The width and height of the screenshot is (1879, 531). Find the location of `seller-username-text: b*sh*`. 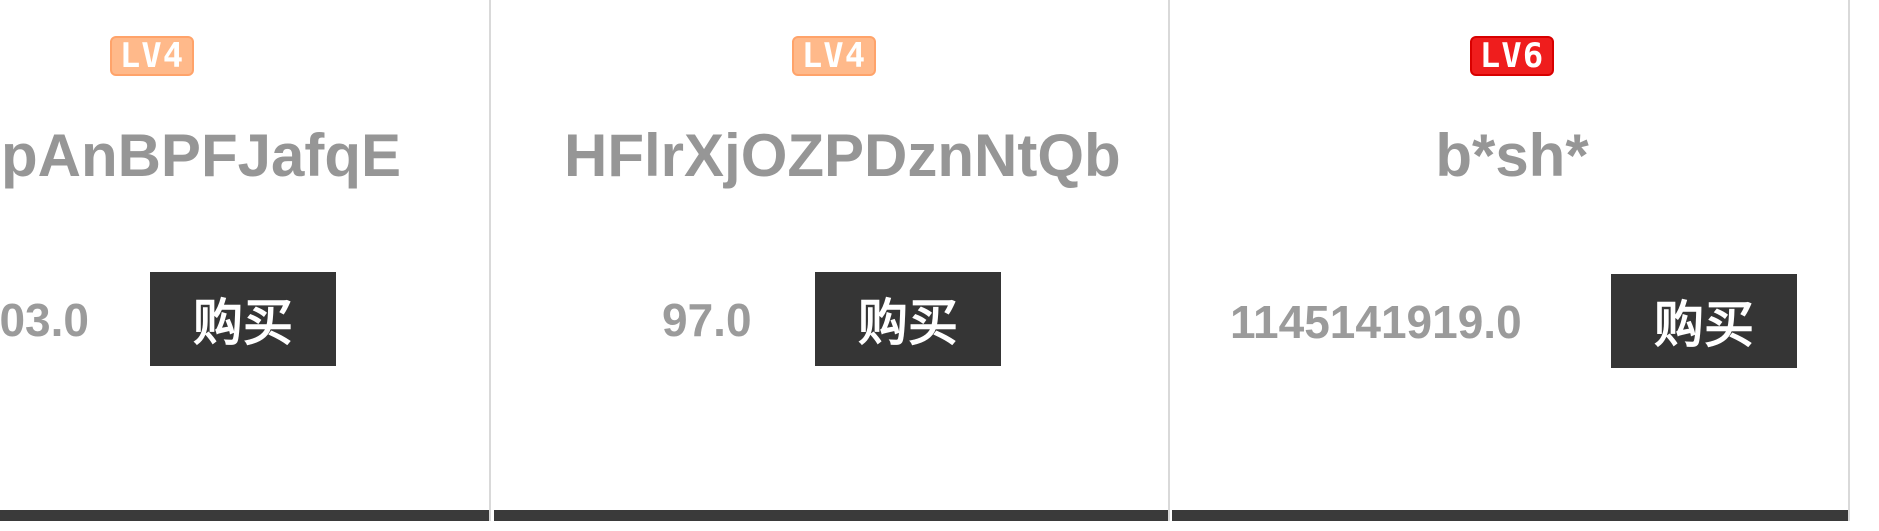

seller-username-text: b*sh* is located at coordinates (1512, 155).